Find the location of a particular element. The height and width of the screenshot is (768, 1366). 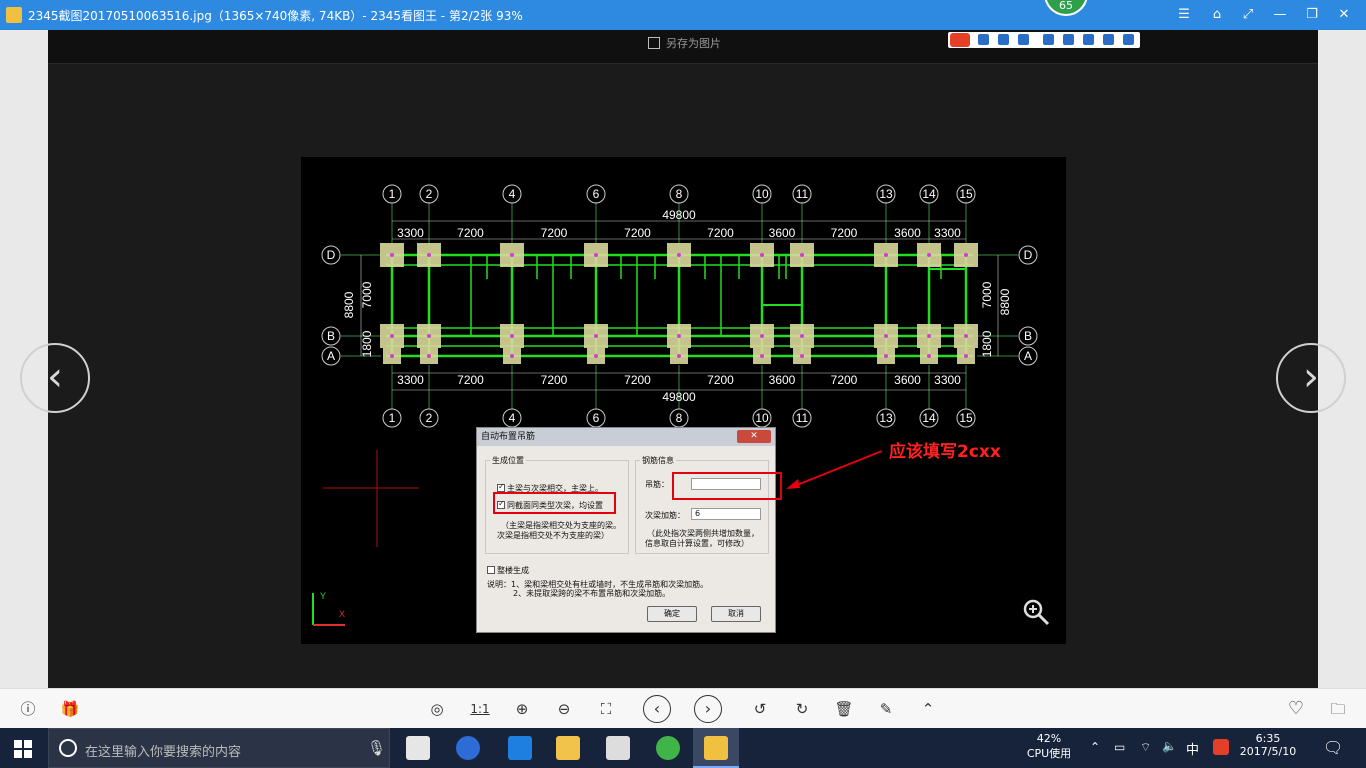

dialog-title: 自动布置吊筋 is located at coordinates (626, 437).